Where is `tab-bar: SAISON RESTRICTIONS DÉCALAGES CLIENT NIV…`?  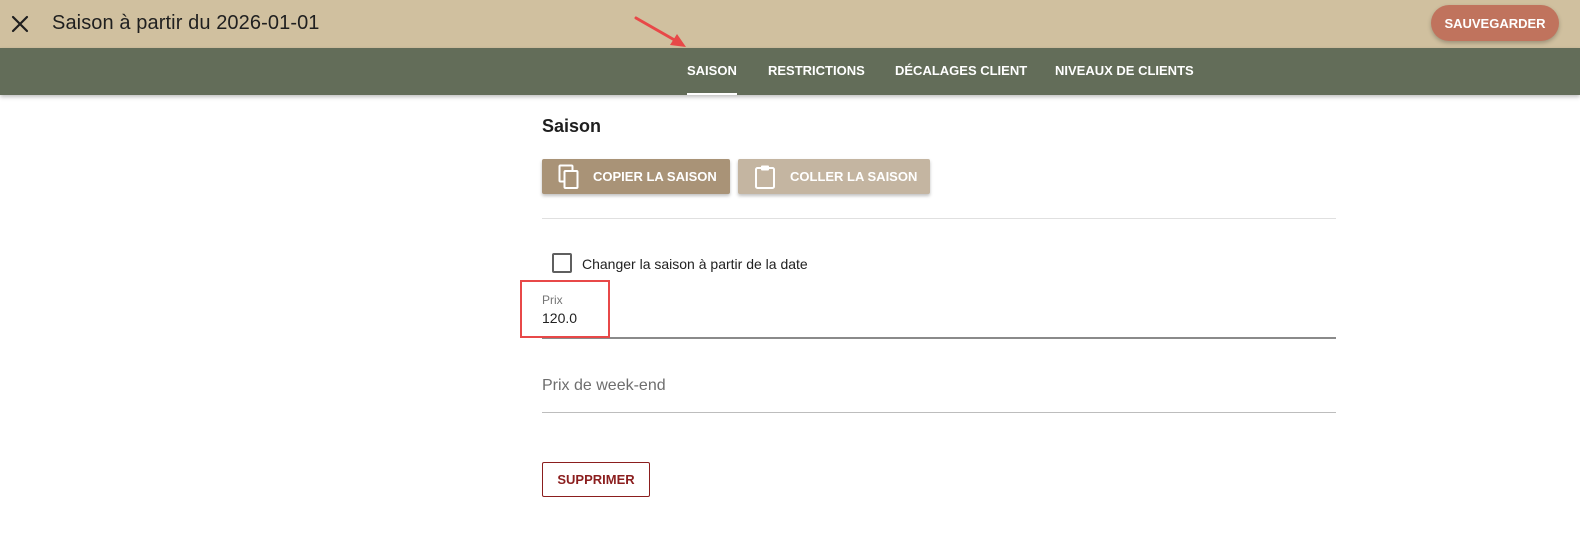 tab-bar: SAISON RESTRICTIONS DÉCALAGES CLIENT NIV… is located at coordinates (790, 71).